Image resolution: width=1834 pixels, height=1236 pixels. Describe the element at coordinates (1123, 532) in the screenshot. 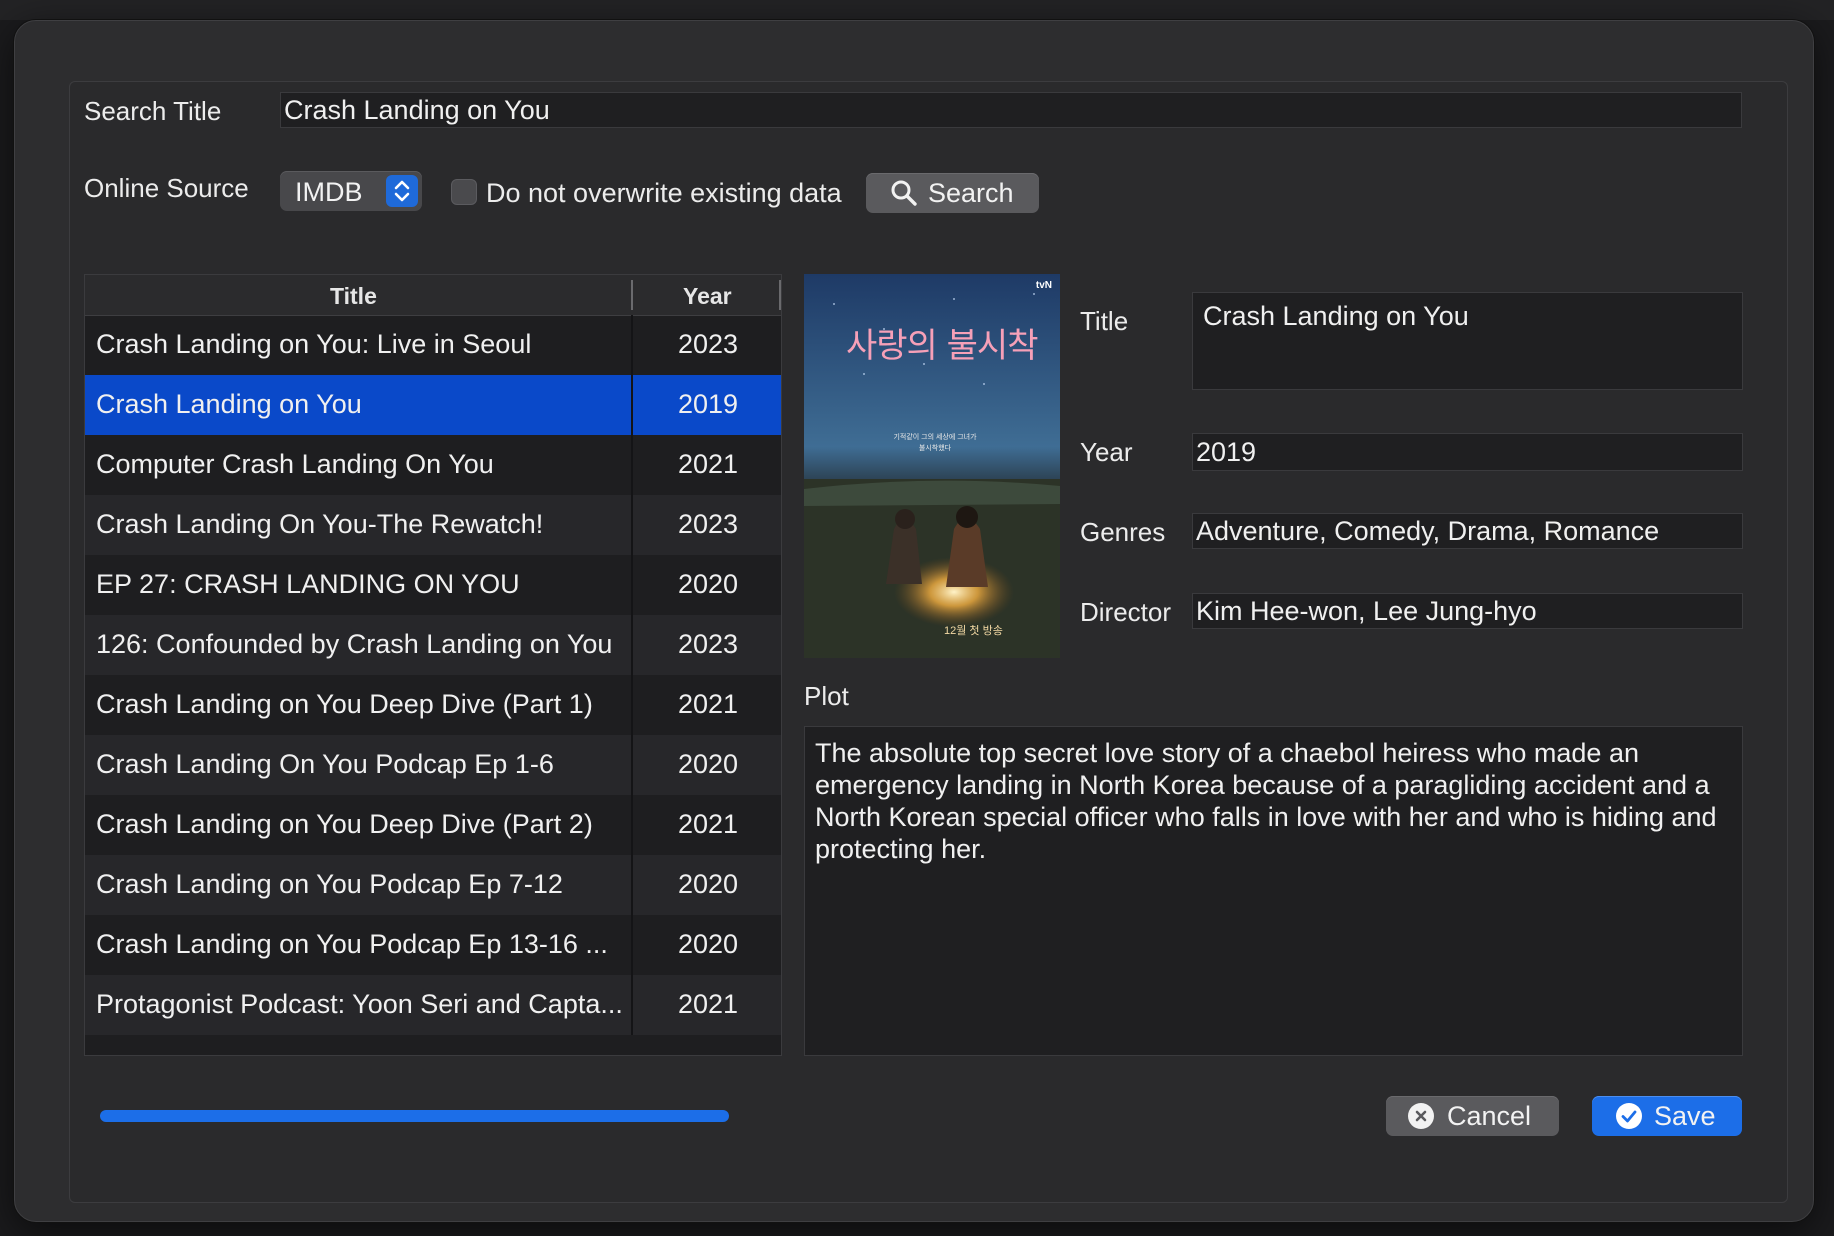

I see `detail-genres-label: Genres` at that location.